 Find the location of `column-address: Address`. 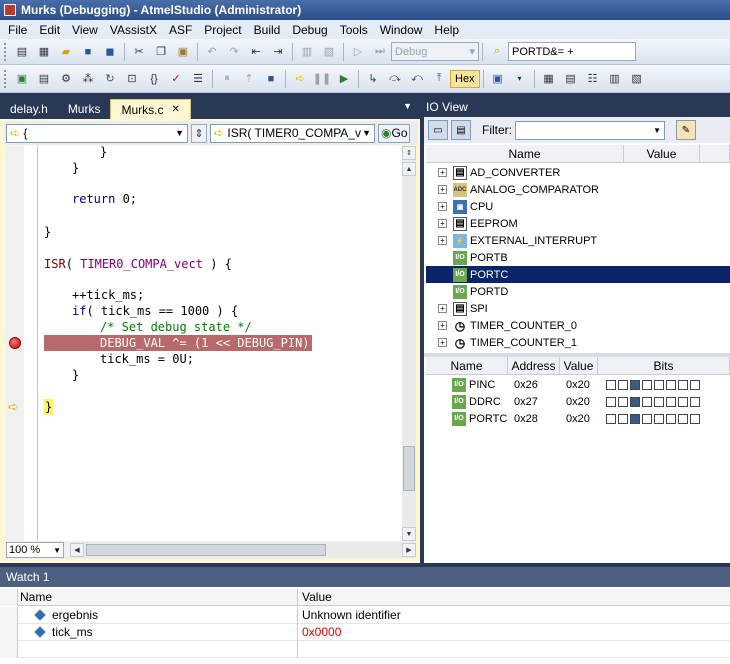

column-address: Address is located at coordinates (534, 365).